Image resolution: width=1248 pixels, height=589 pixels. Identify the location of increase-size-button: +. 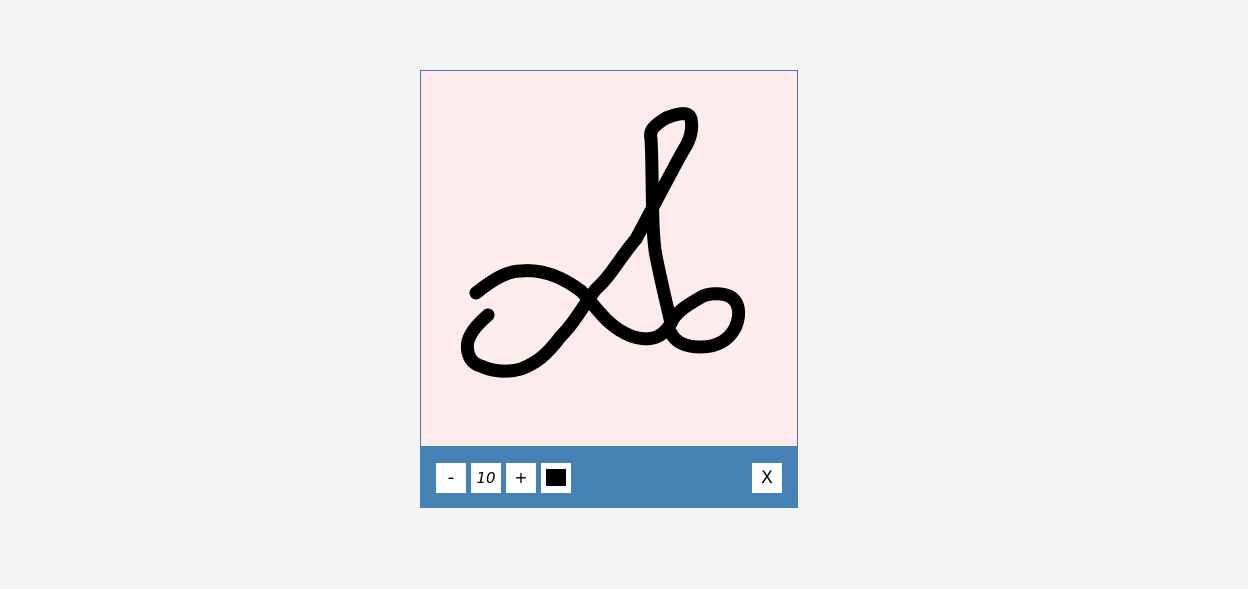
(521, 478).